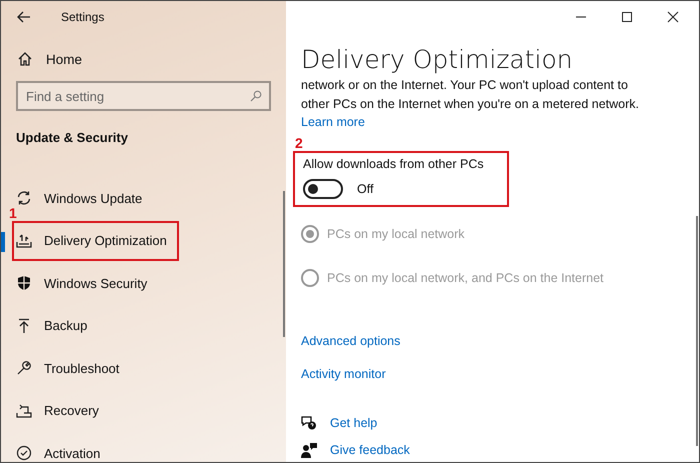 The width and height of the screenshot is (700, 463). What do you see at coordinates (309, 423) in the screenshot?
I see `help-chat-icon` at bounding box center [309, 423].